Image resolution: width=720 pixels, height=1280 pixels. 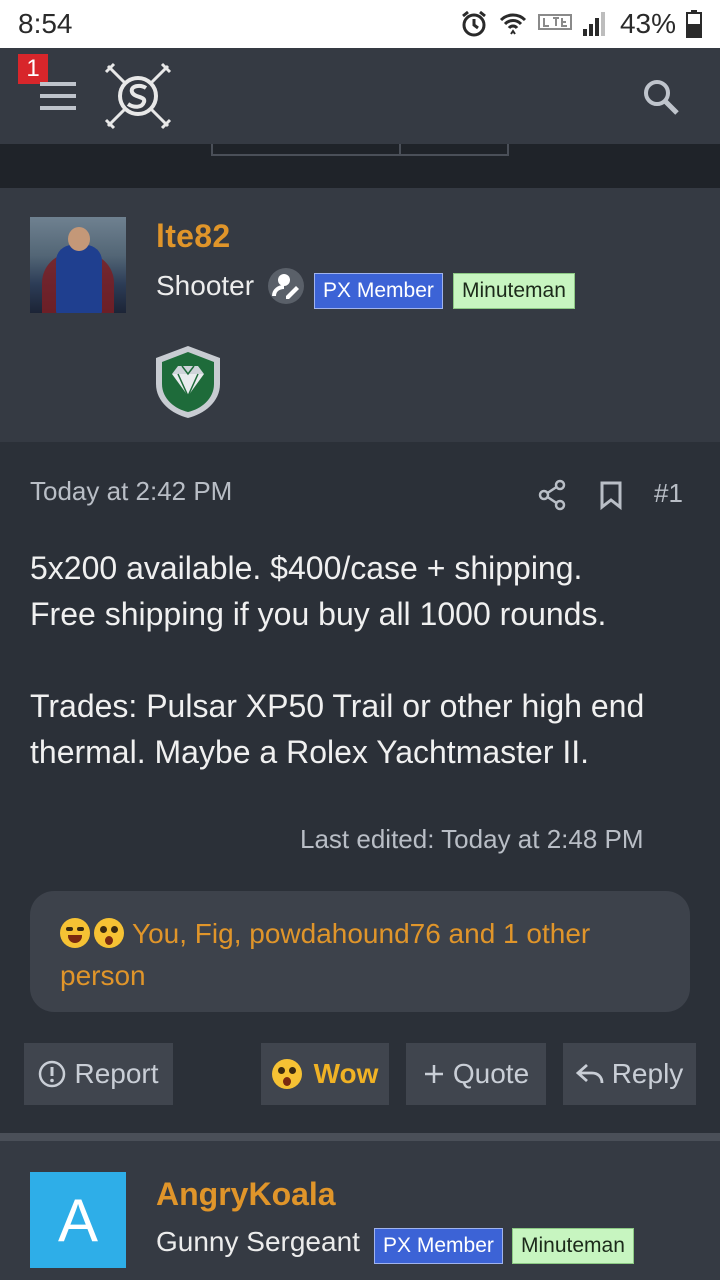 I want to click on username: lte82, so click(x=193, y=236).